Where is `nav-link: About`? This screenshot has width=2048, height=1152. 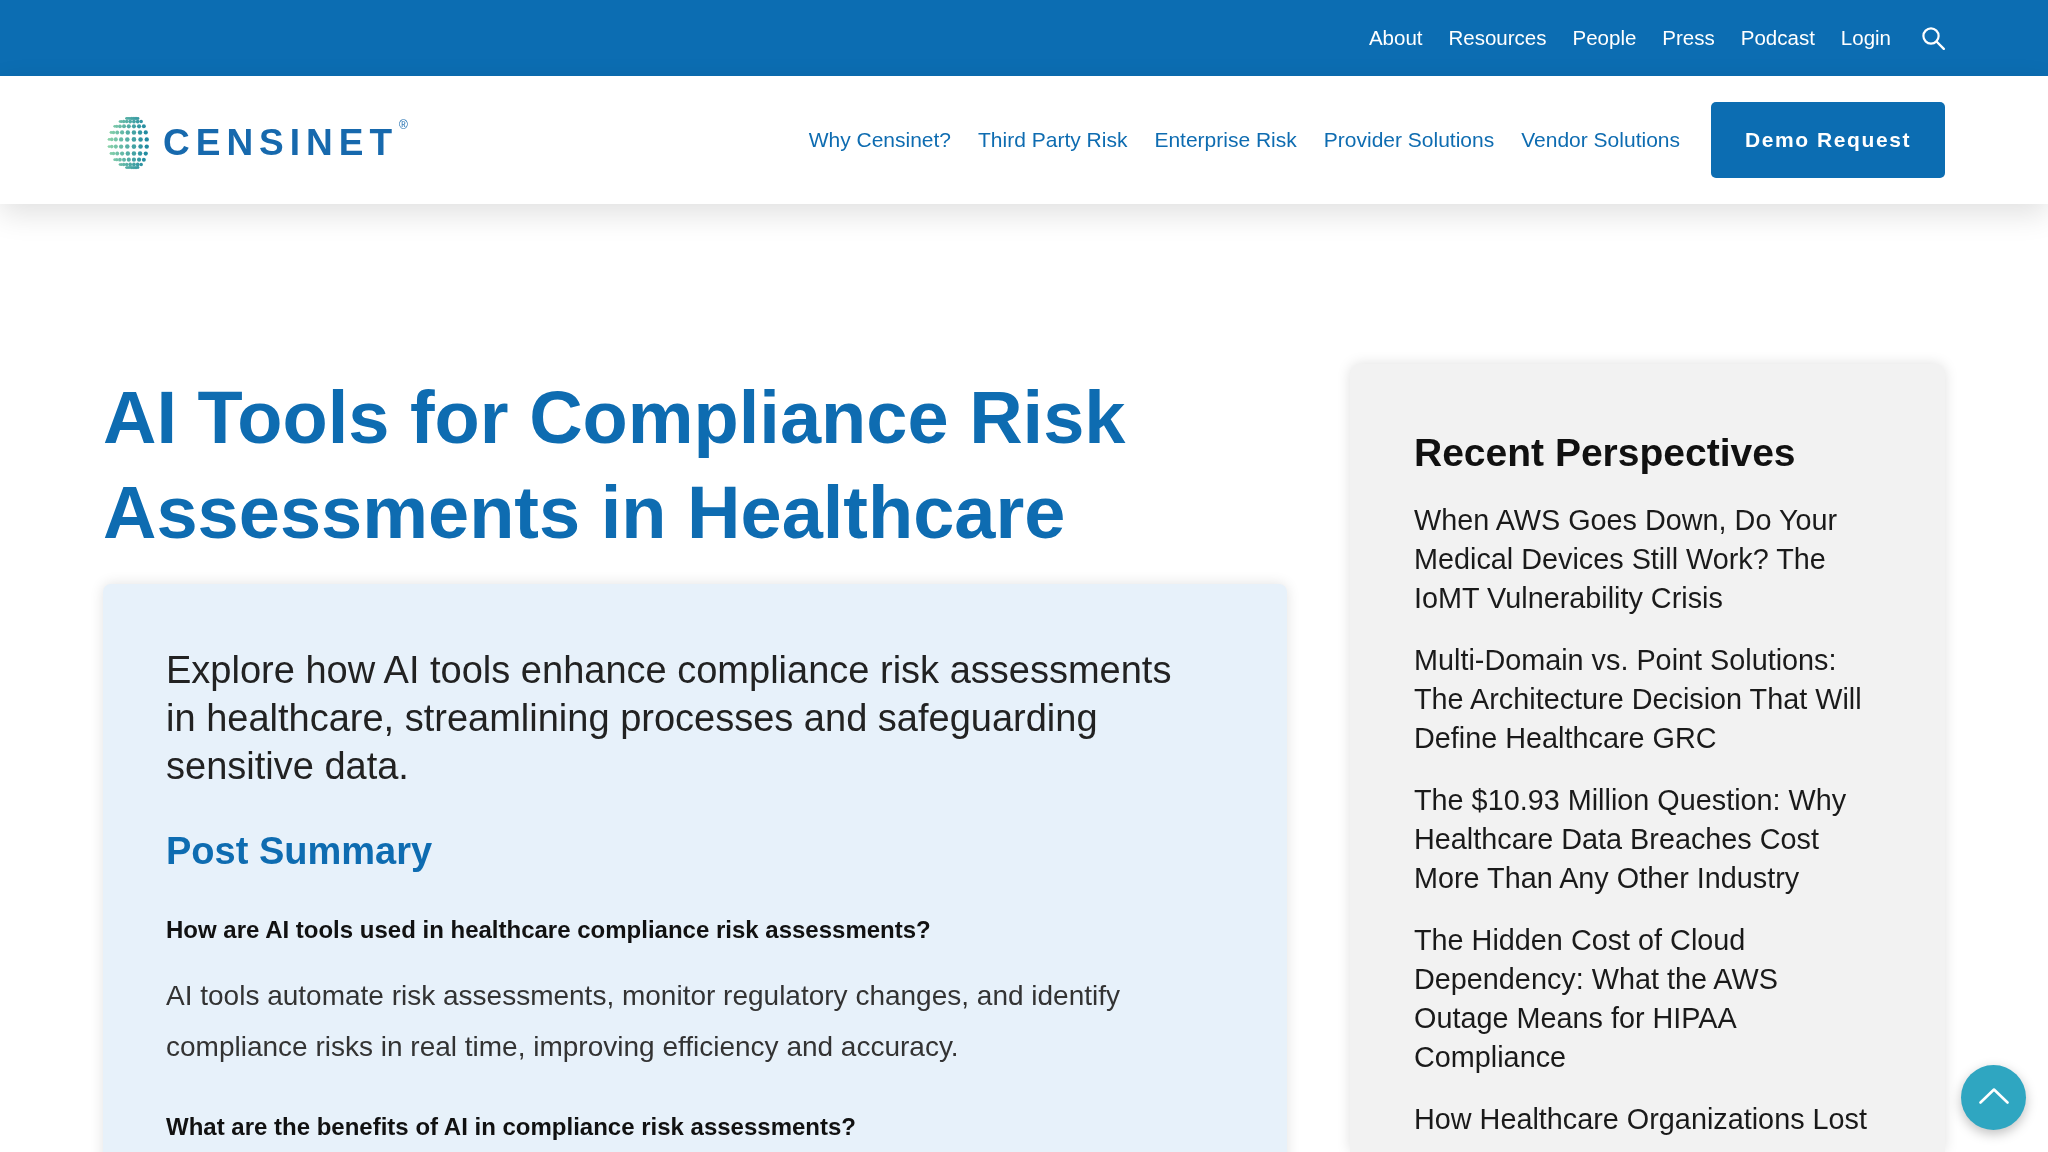 nav-link: About is located at coordinates (1395, 38).